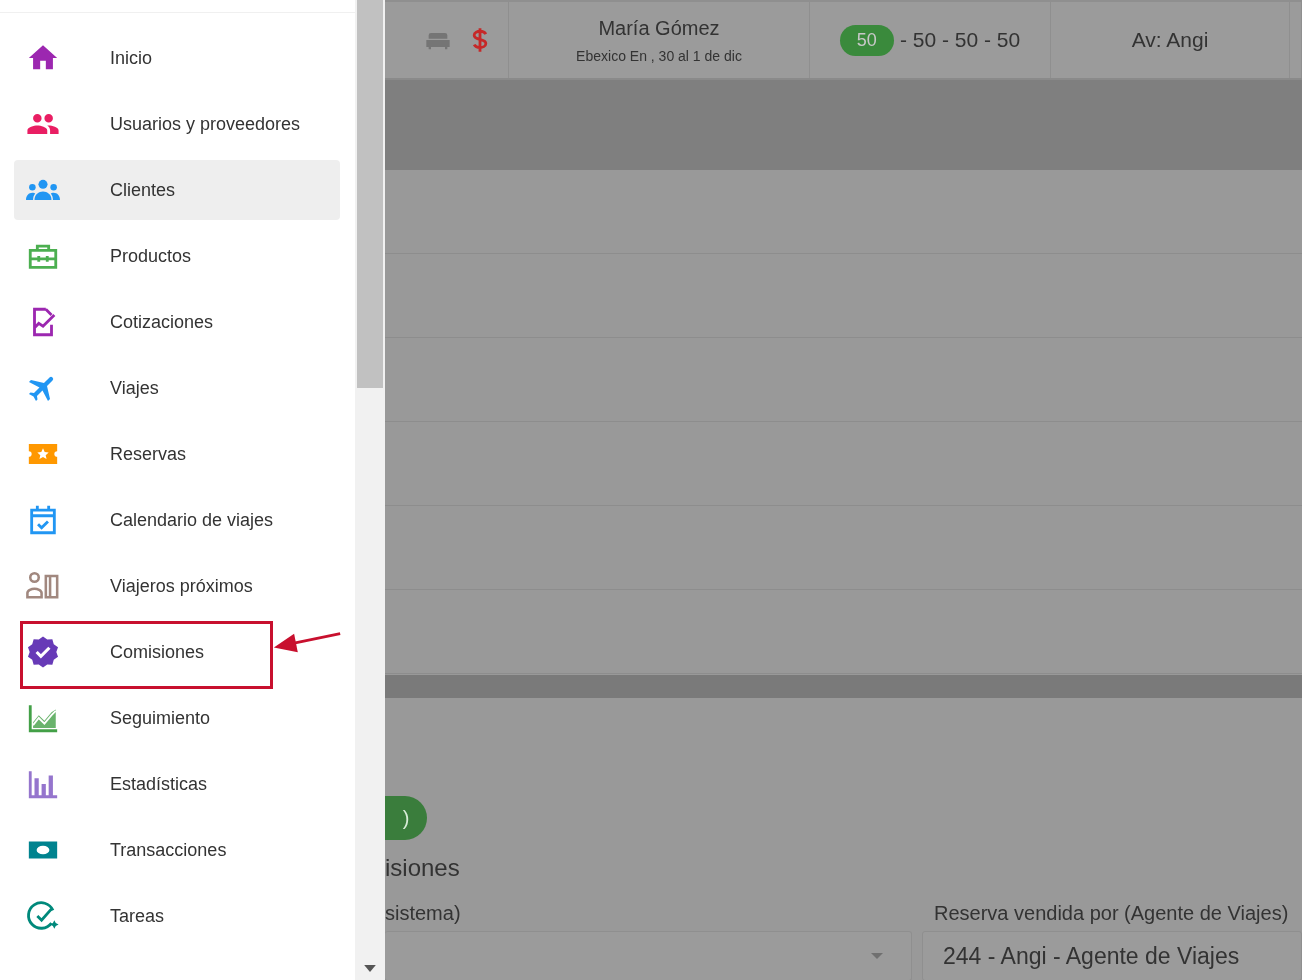 The image size is (1302, 980). Describe the element at coordinates (177, 256) in the screenshot. I see `sidebar-item: Productos` at that location.